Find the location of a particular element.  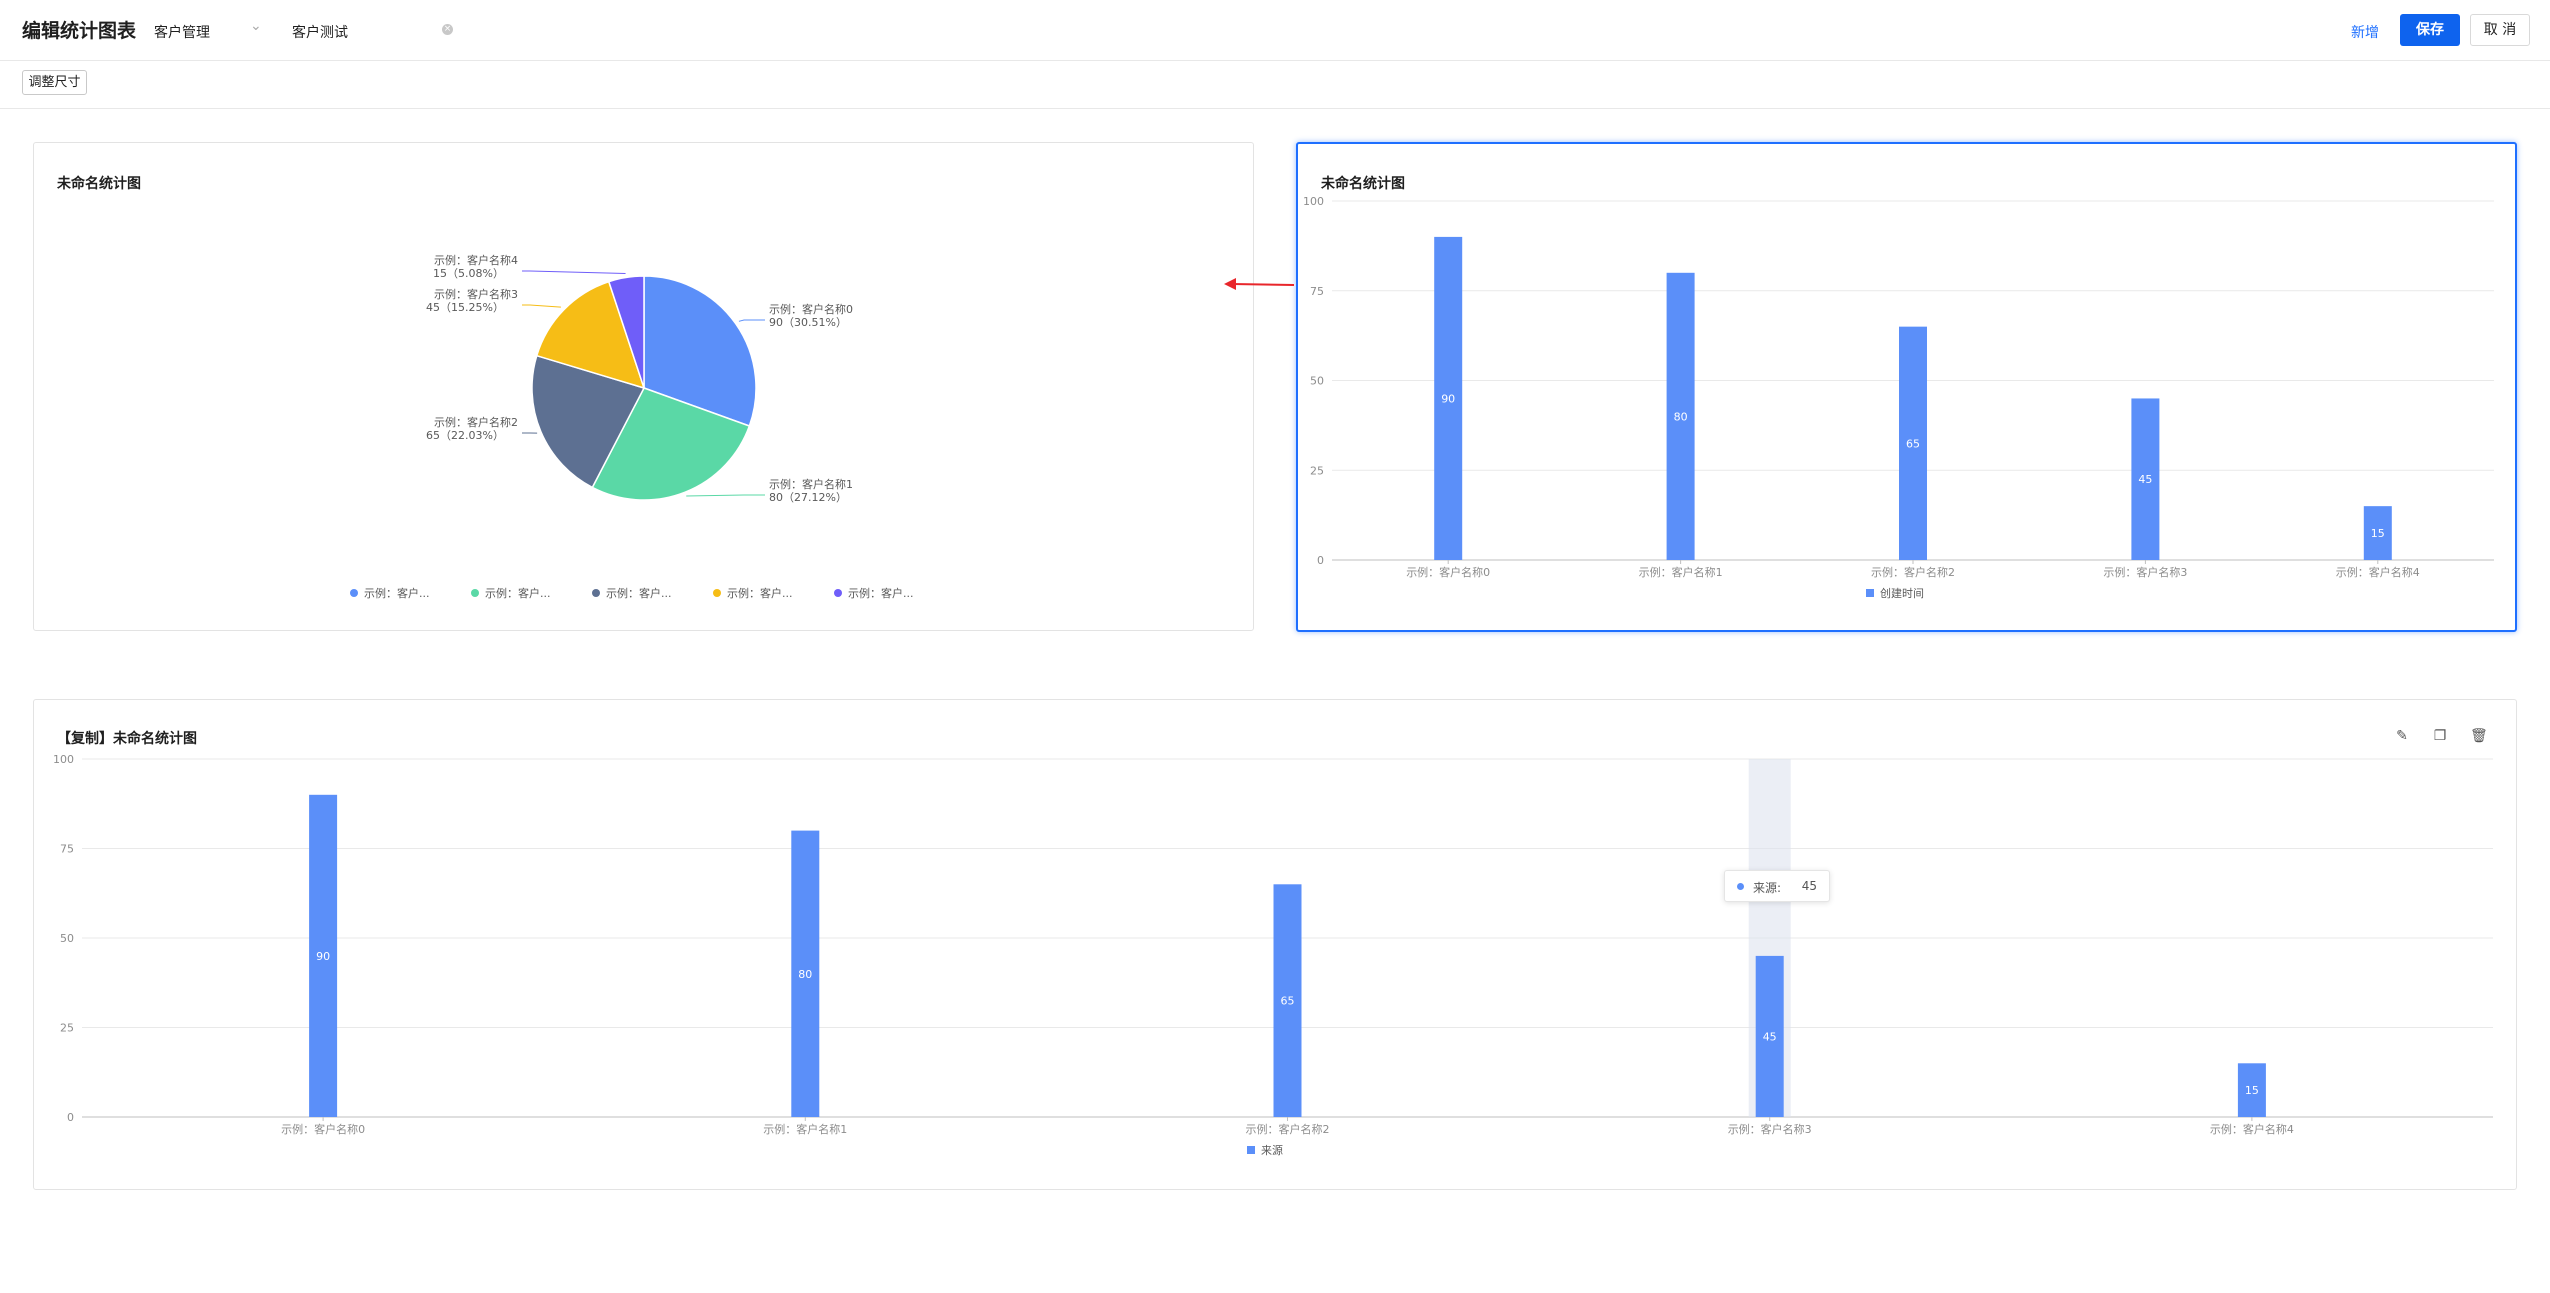

pie-label-value: 45（15.25%） is located at coordinates (465, 307).